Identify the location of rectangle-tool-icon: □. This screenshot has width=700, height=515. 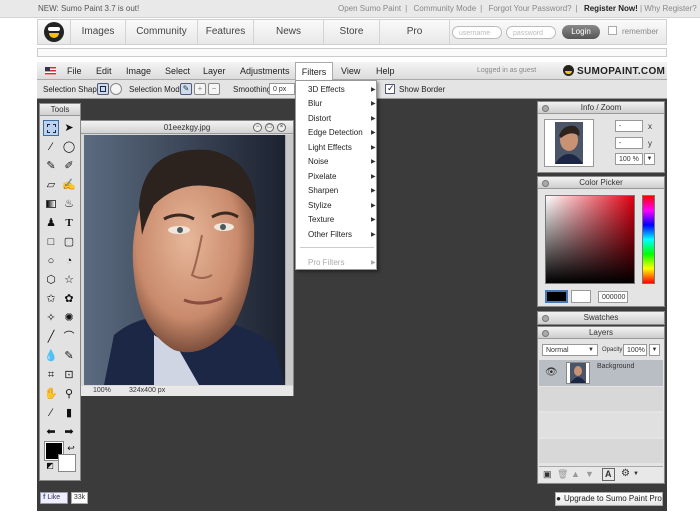
(51, 242).